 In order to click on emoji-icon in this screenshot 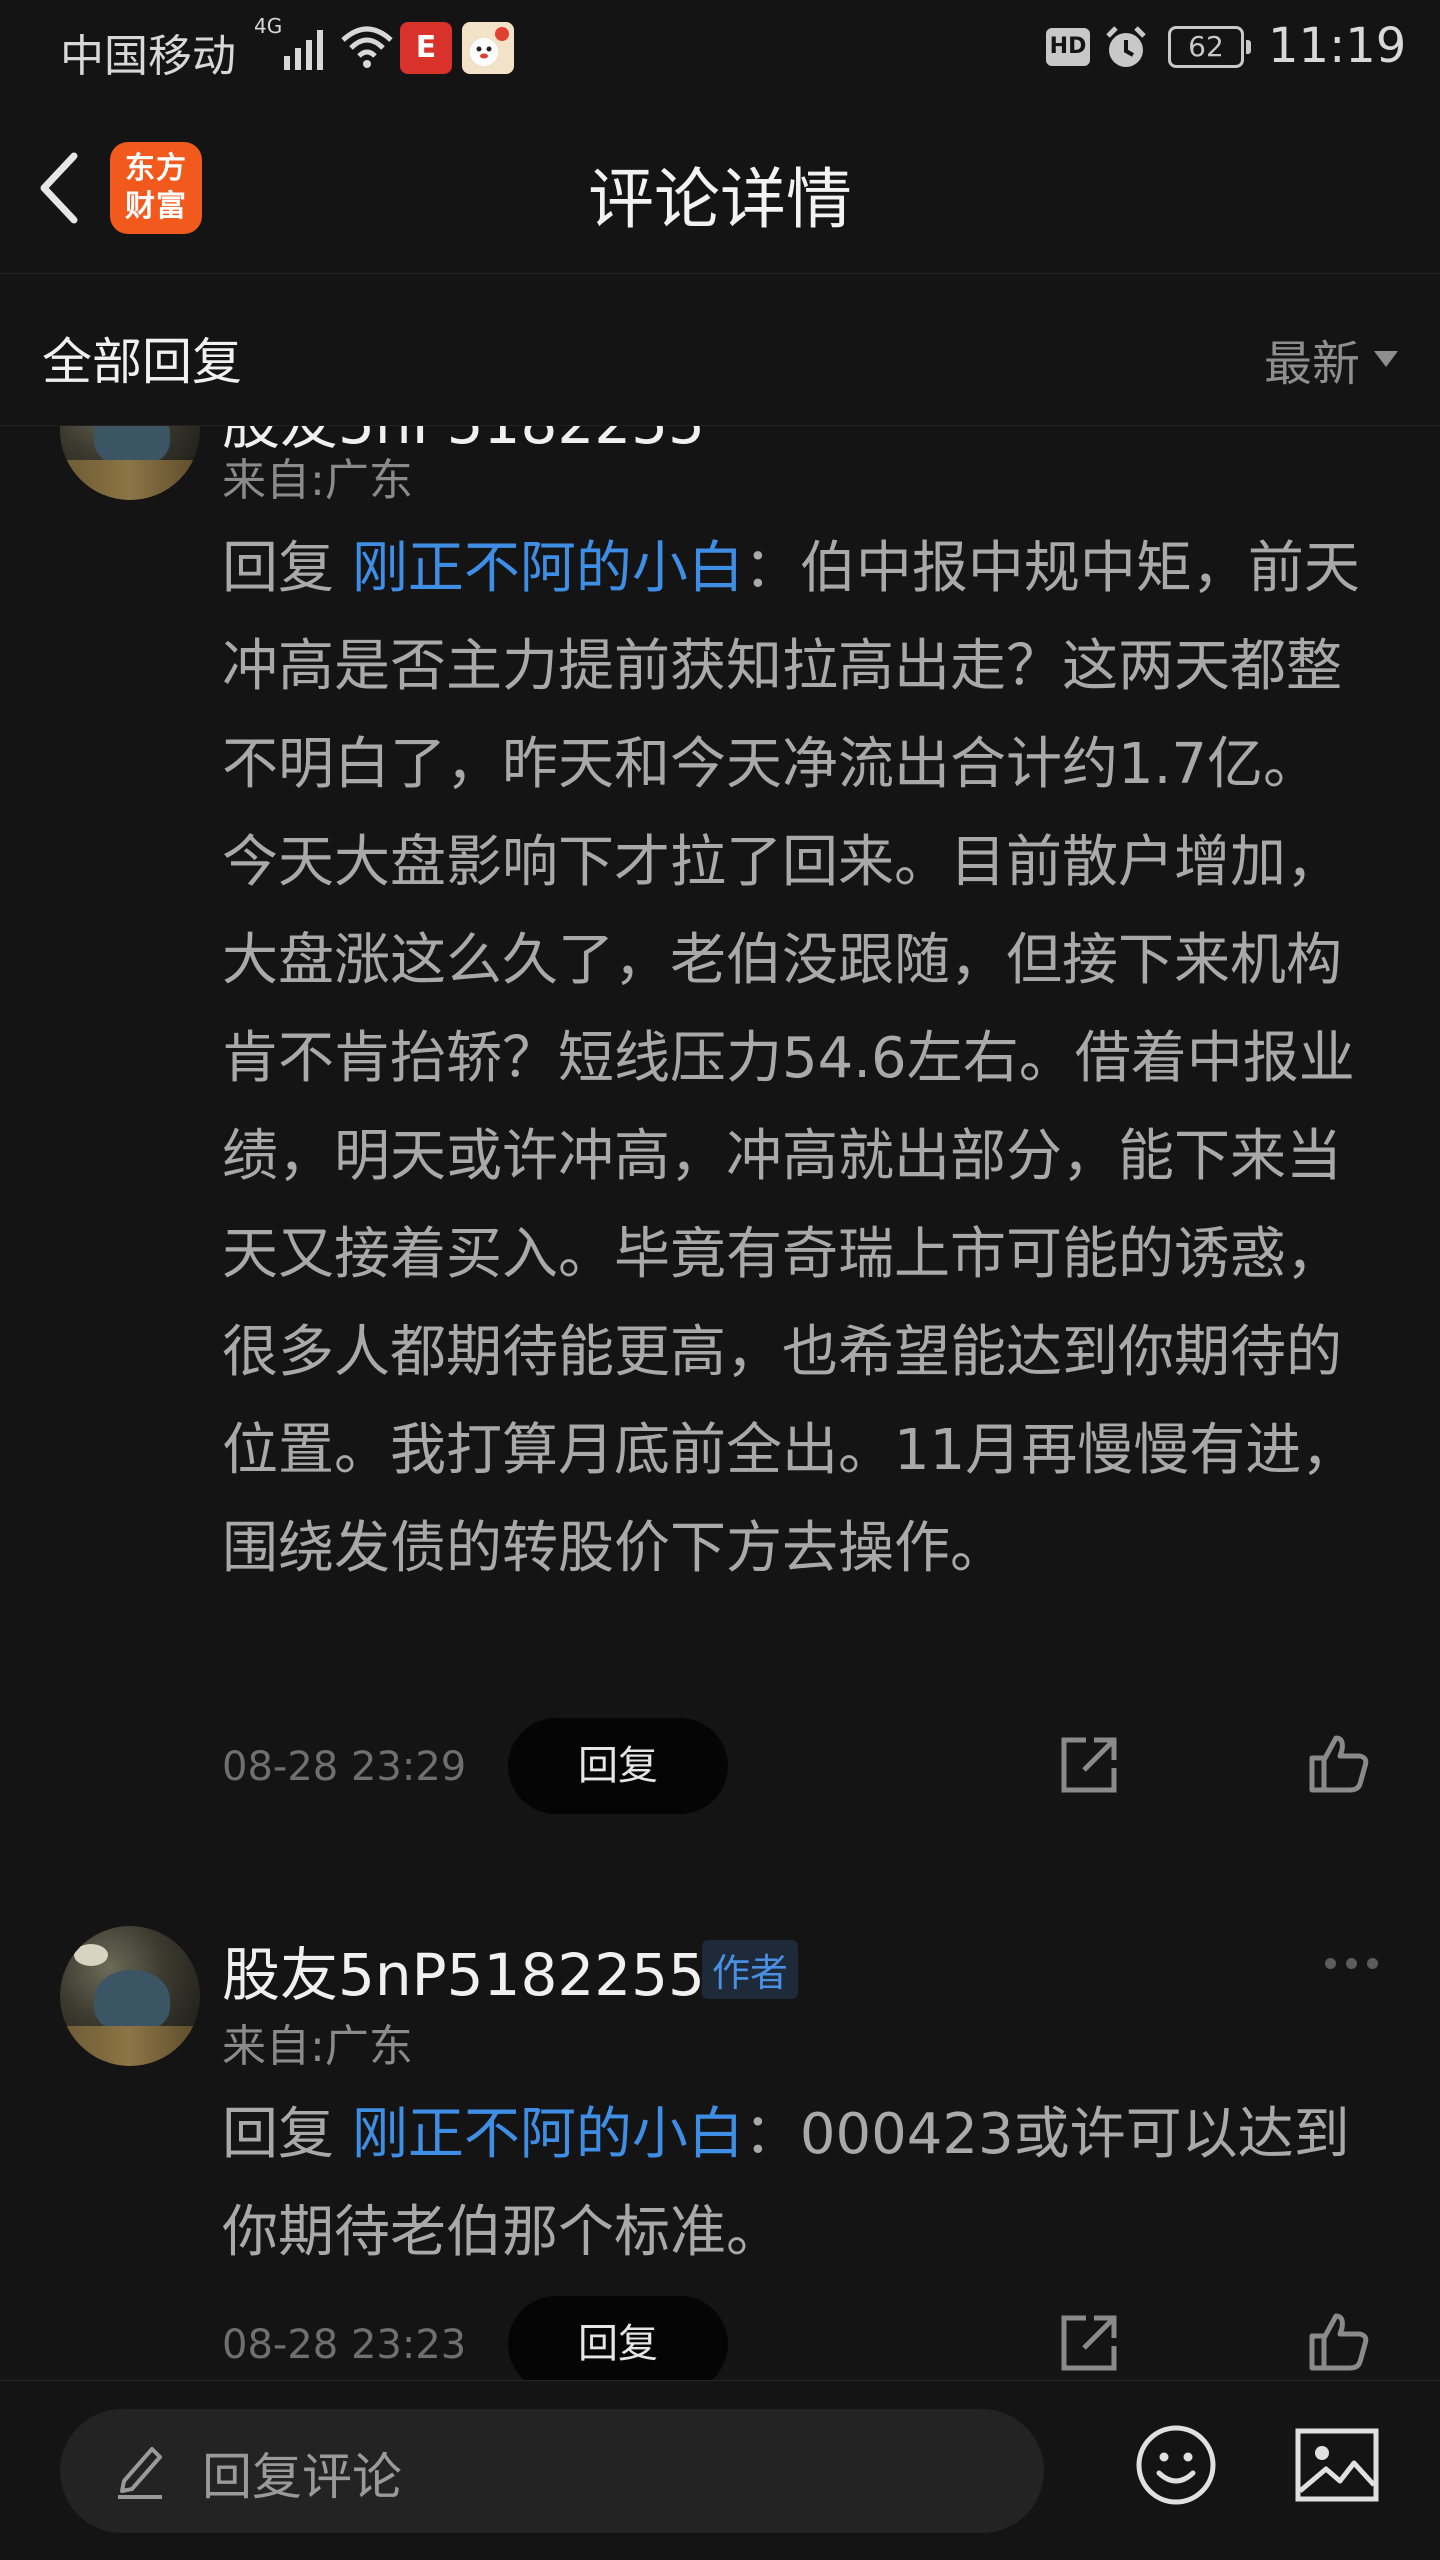, I will do `click(1176, 2465)`.